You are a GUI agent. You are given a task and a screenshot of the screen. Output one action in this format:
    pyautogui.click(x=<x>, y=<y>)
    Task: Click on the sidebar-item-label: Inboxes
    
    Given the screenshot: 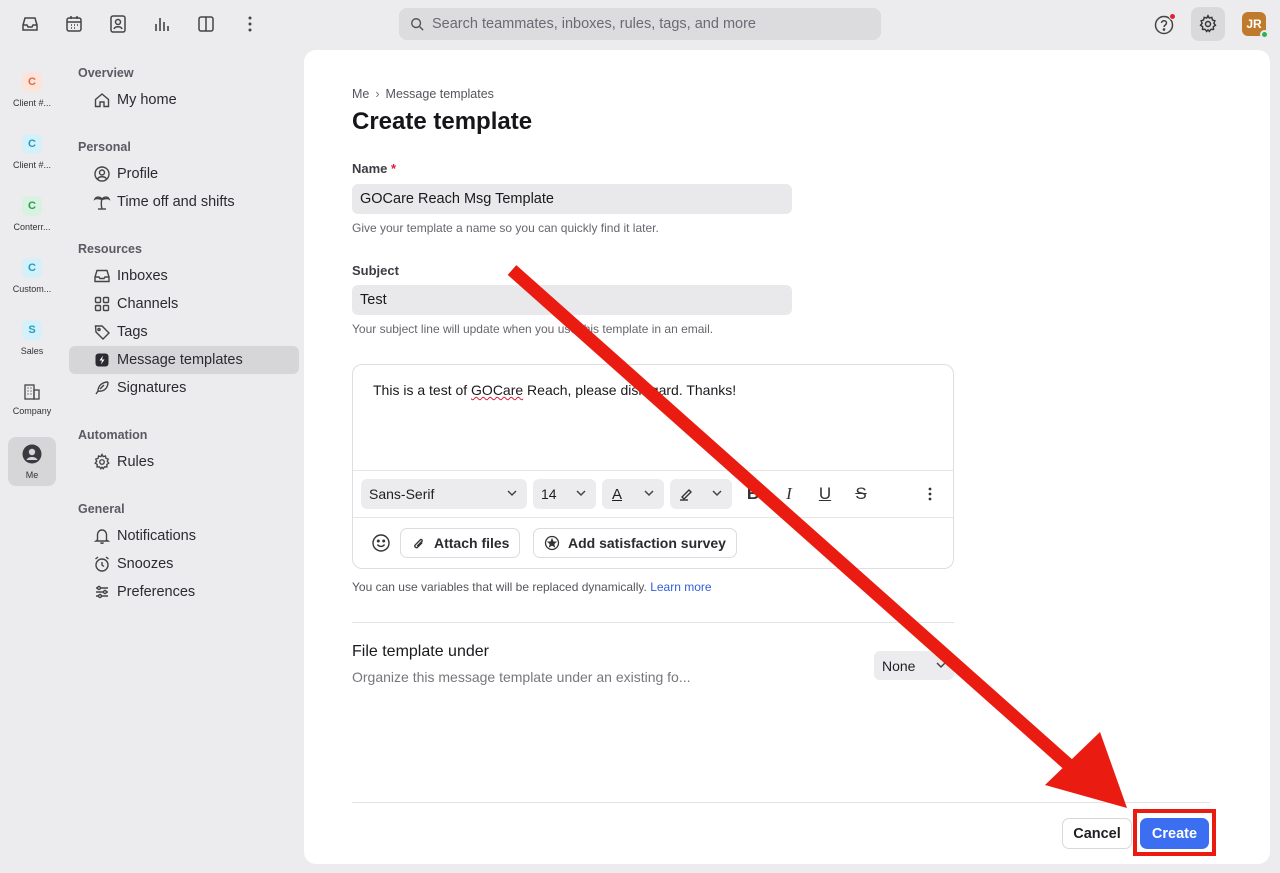 What is the action you would take?
    pyautogui.click(x=142, y=276)
    